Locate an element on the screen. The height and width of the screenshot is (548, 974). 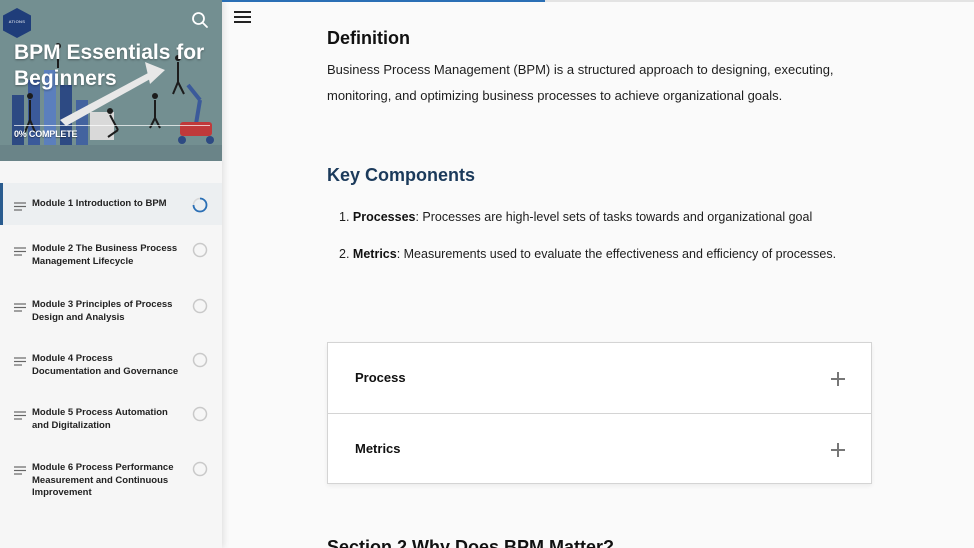
course-progress-bar is located at coordinates (112, 125).